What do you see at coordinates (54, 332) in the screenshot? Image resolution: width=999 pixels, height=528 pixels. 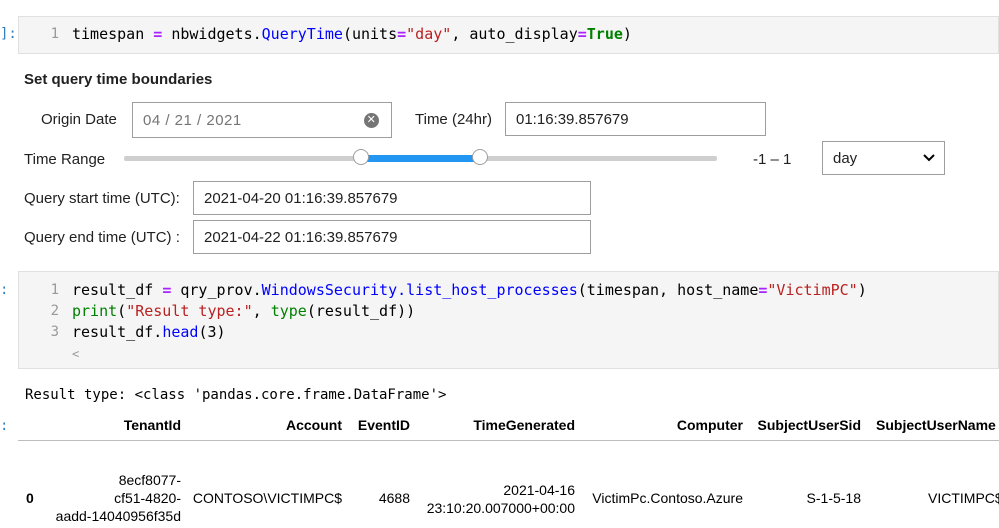 I see `line-number: 3` at bounding box center [54, 332].